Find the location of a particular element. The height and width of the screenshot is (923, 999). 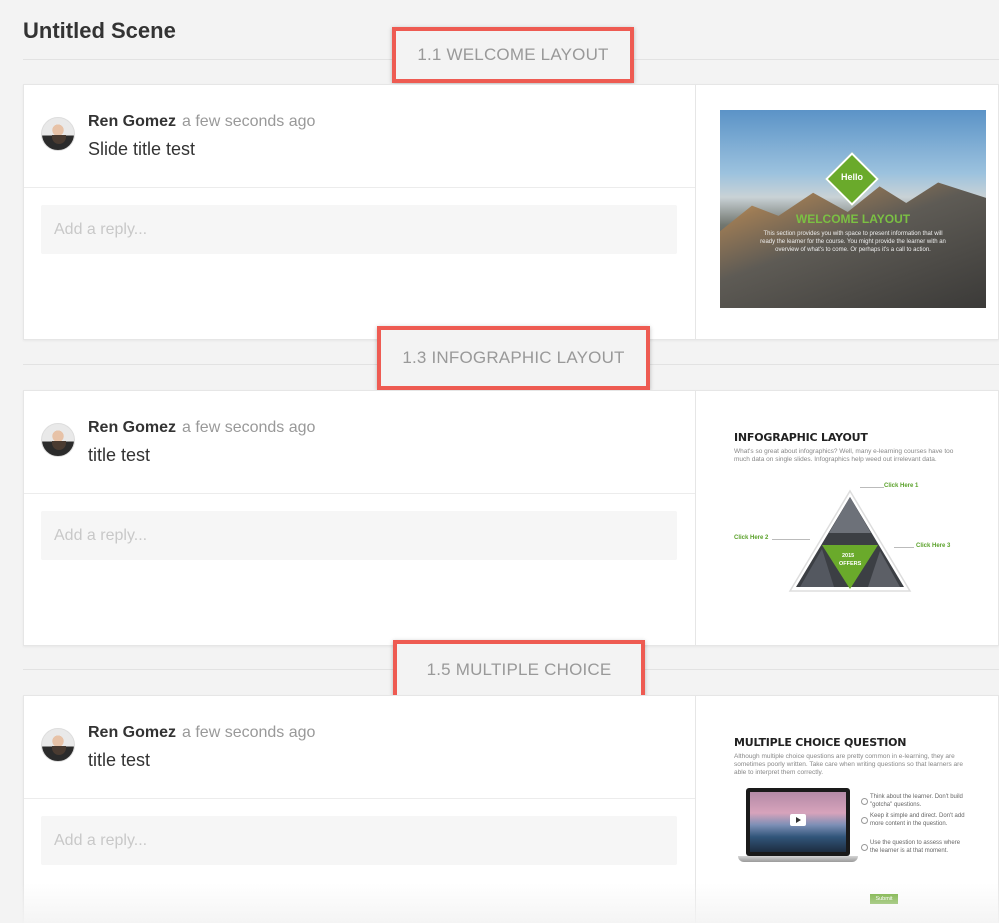

hotspot-click-1: Click Here 1 is located at coordinates (901, 486).